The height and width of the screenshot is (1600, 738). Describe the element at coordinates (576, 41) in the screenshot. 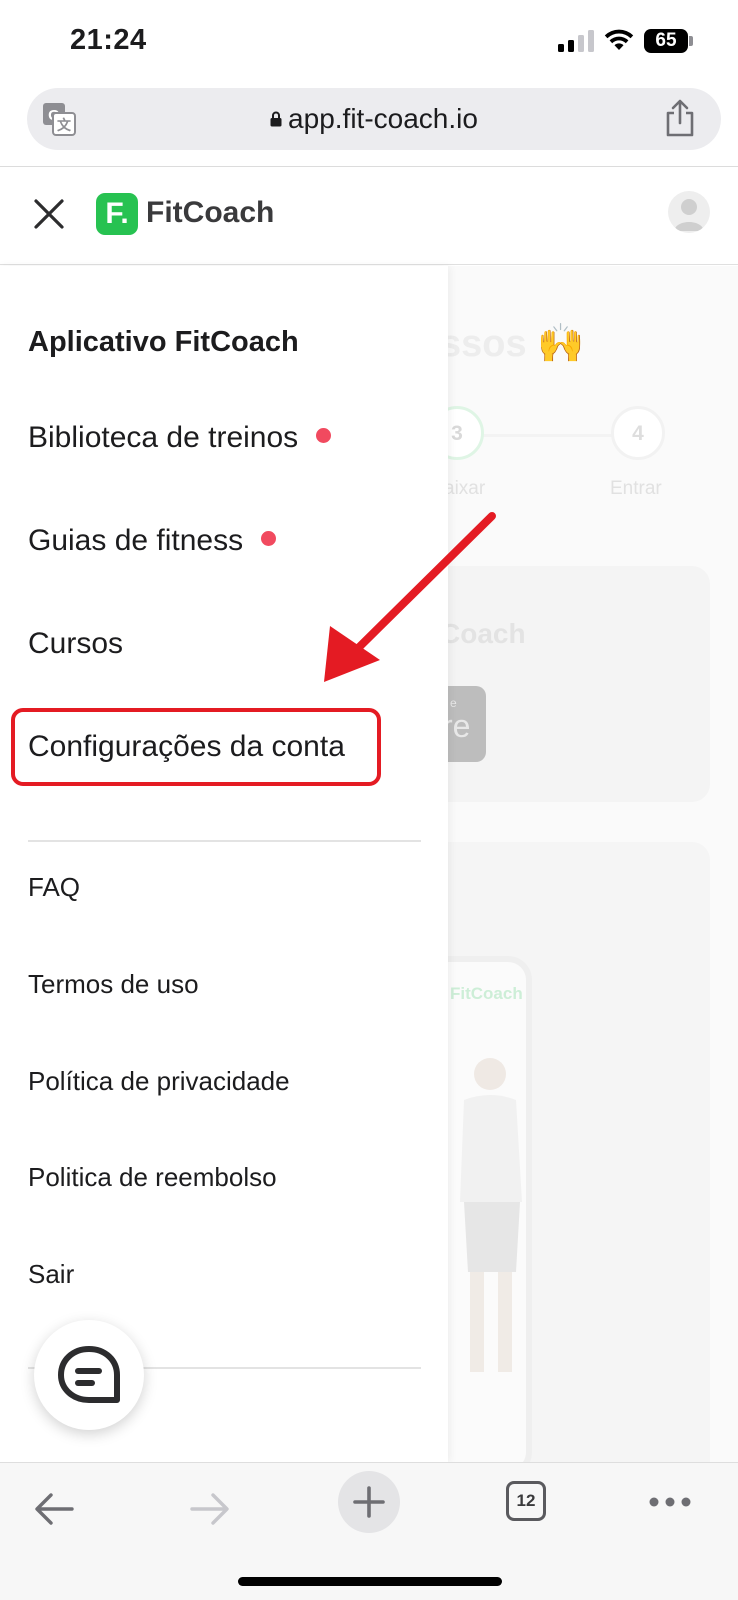

I see `cellular-signal-icon` at that location.